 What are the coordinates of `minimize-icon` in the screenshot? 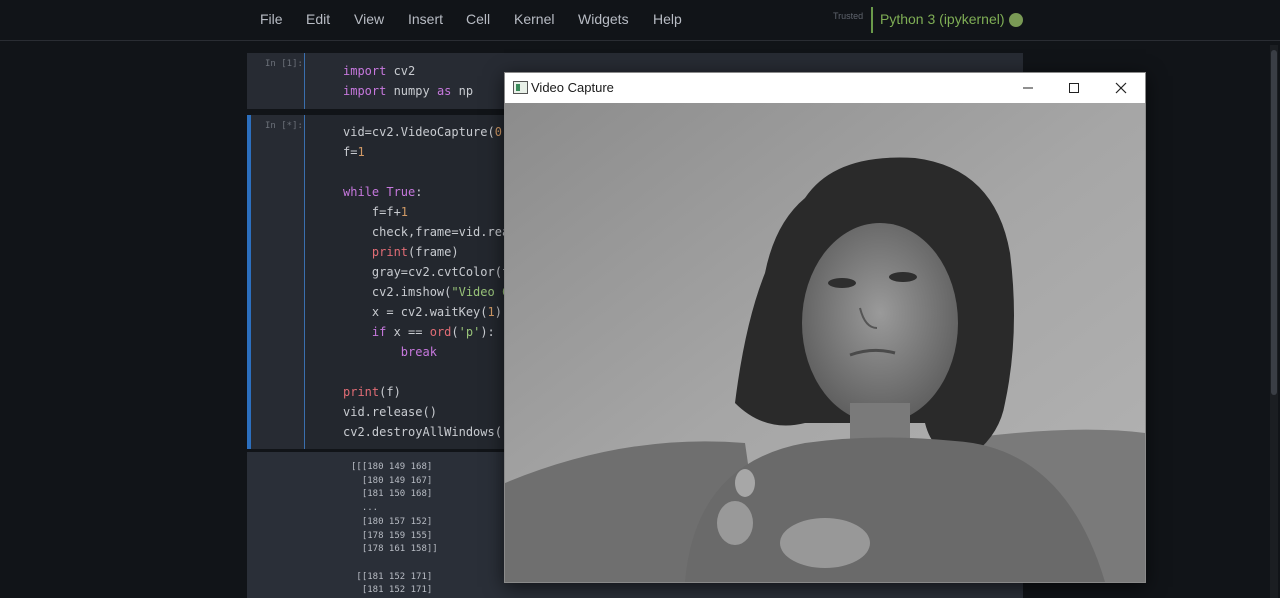 It's located at (1028, 87).